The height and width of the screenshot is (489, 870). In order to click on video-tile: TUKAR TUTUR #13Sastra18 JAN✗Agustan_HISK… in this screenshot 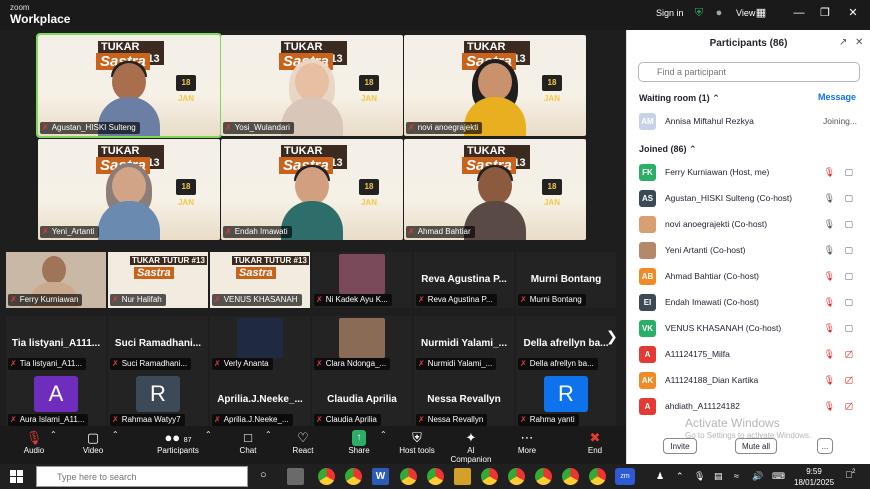, I will do `click(129, 85)`.